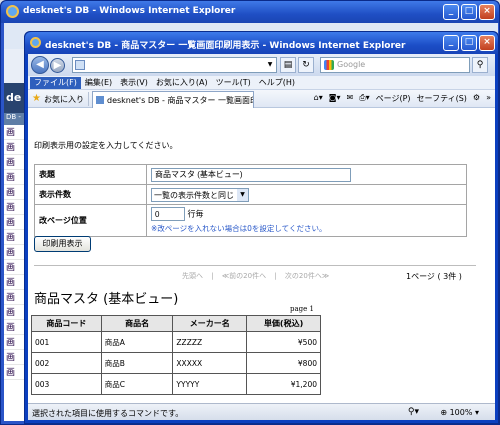 Image resolution: width=500 pixels, height=425 pixels. I want to click on zoom-control: ⊕ 100% ▾, so click(459, 412).